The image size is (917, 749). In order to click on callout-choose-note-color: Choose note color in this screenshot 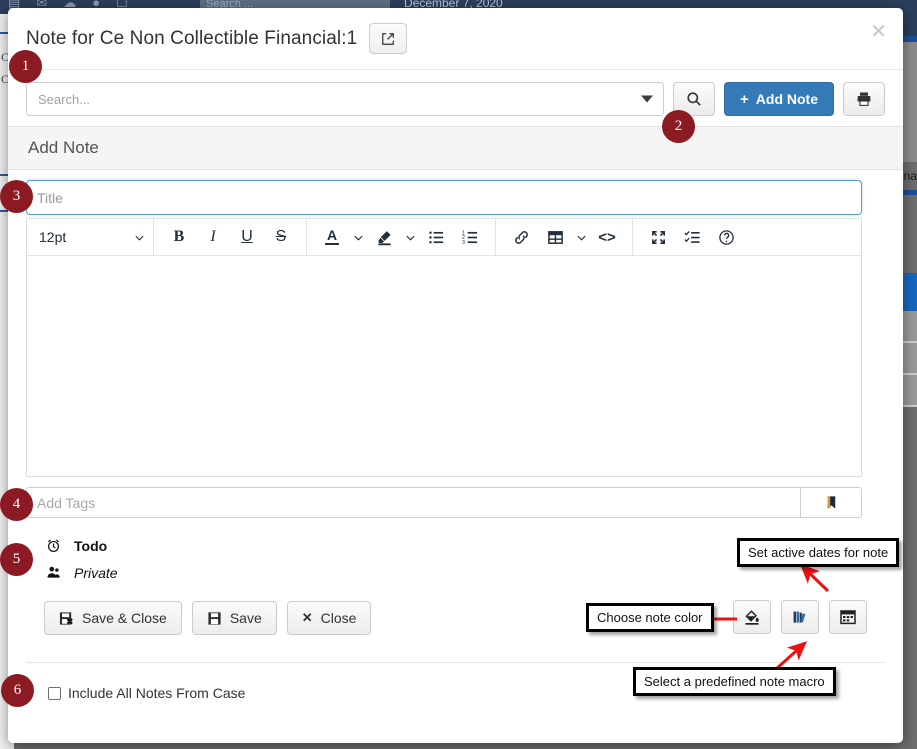, I will do `click(650, 617)`.